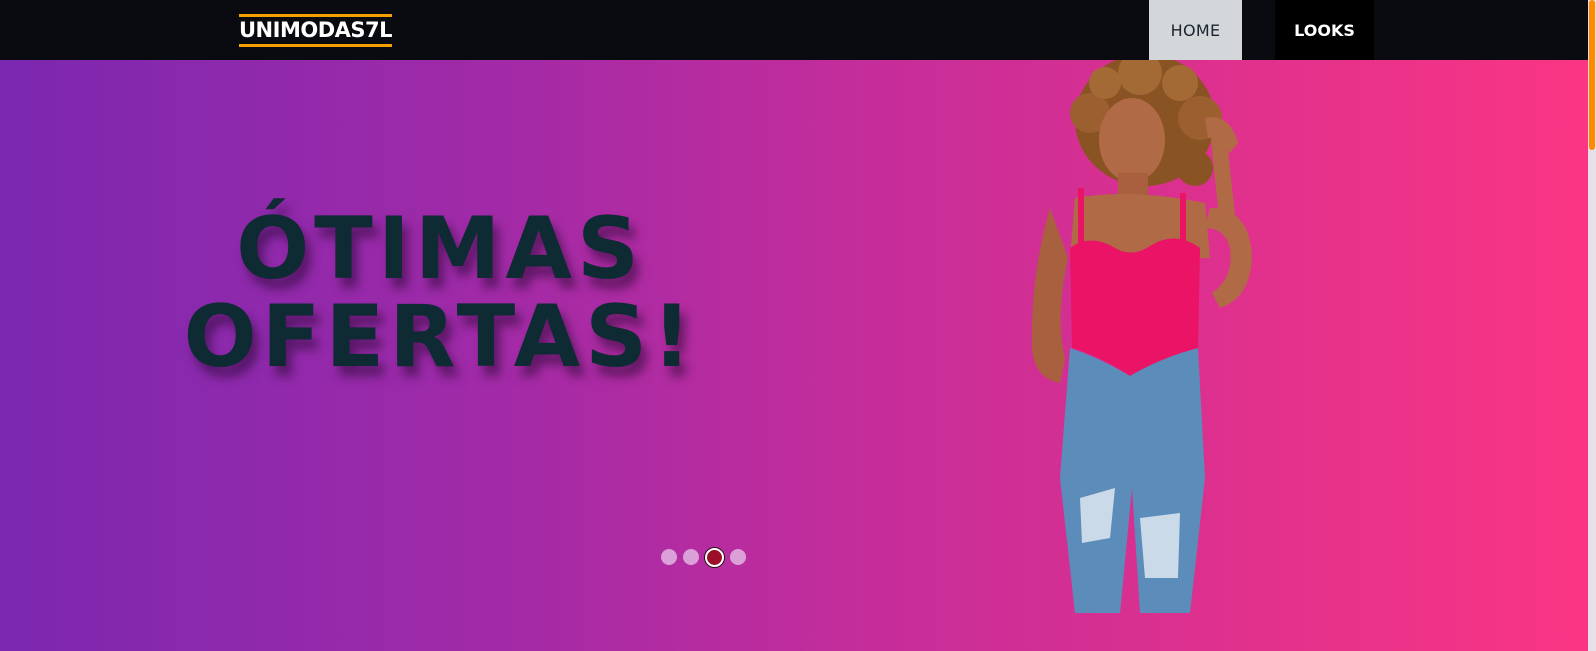 Image resolution: width=1596 pixels, height=651 pixels. I want to click on hero-headline-line-1: ÓTIMAS, so click(440, 249).